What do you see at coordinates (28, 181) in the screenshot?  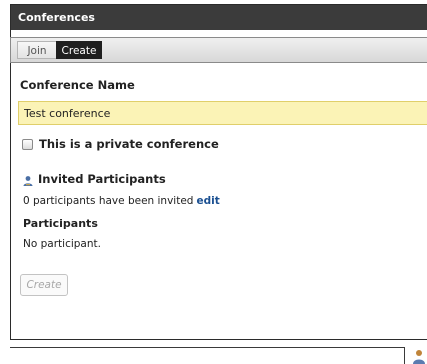 I see `person-icon` at bounding box center [28, 181].